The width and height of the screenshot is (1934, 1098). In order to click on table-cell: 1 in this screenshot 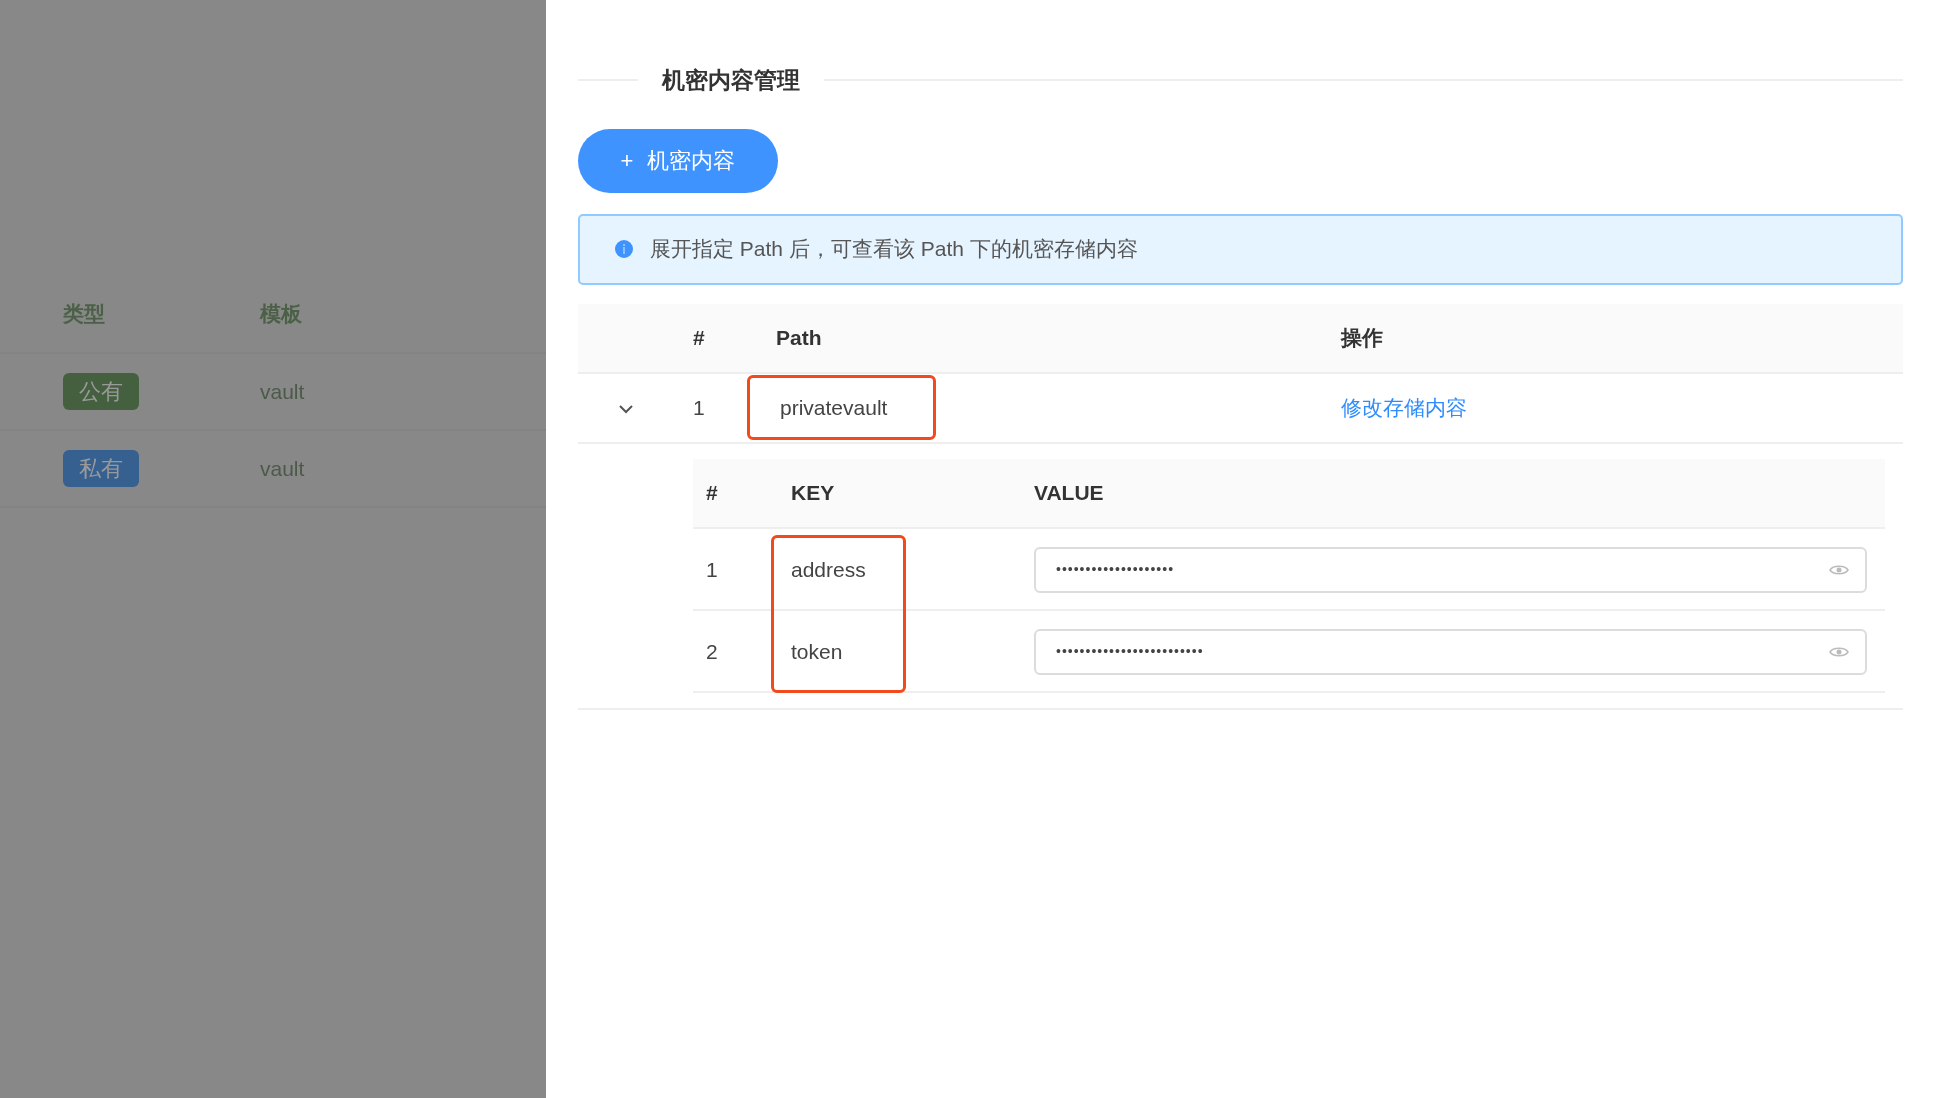, I will do `click(699, 407)`.